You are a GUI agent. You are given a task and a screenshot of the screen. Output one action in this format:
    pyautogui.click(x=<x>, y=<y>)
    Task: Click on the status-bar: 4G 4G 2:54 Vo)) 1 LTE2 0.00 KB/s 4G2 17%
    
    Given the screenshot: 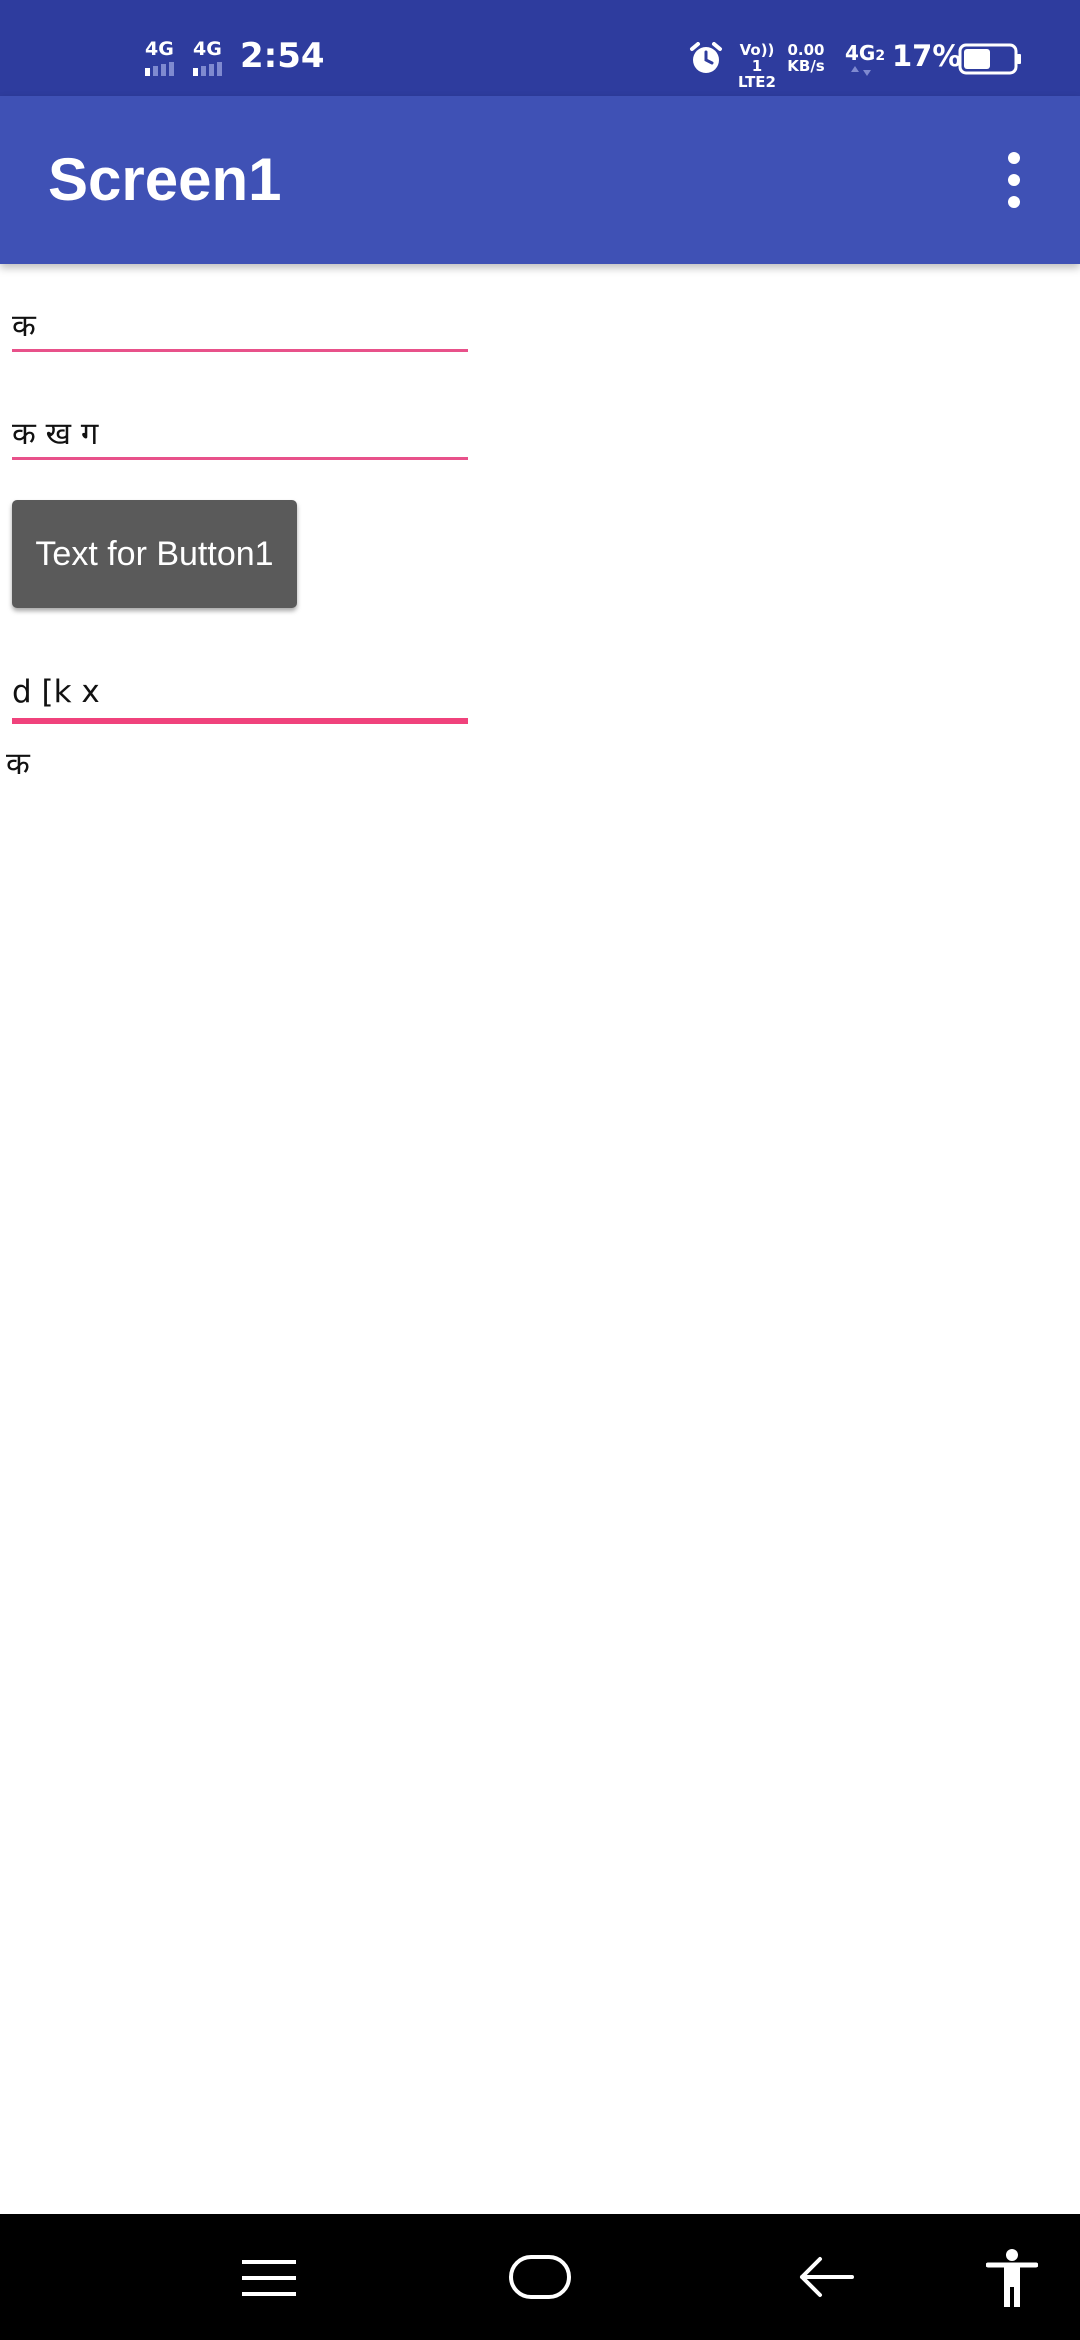 What is the action you would take?
    pyautogui.click(x=540, y=48)
    